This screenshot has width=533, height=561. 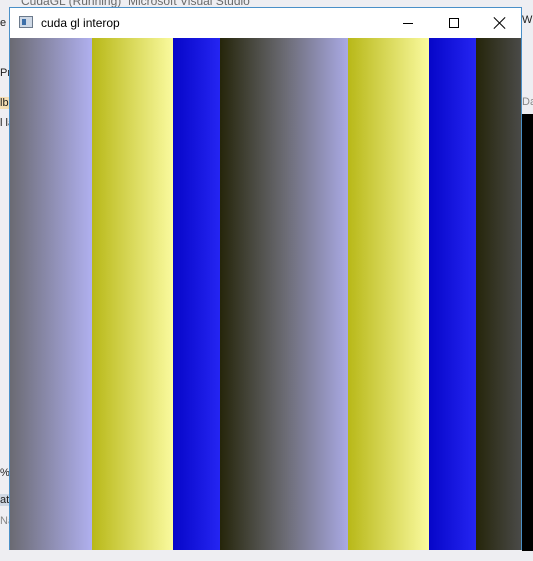 I want to click on background-right-panel: W Da, so click(x=527, y=285).